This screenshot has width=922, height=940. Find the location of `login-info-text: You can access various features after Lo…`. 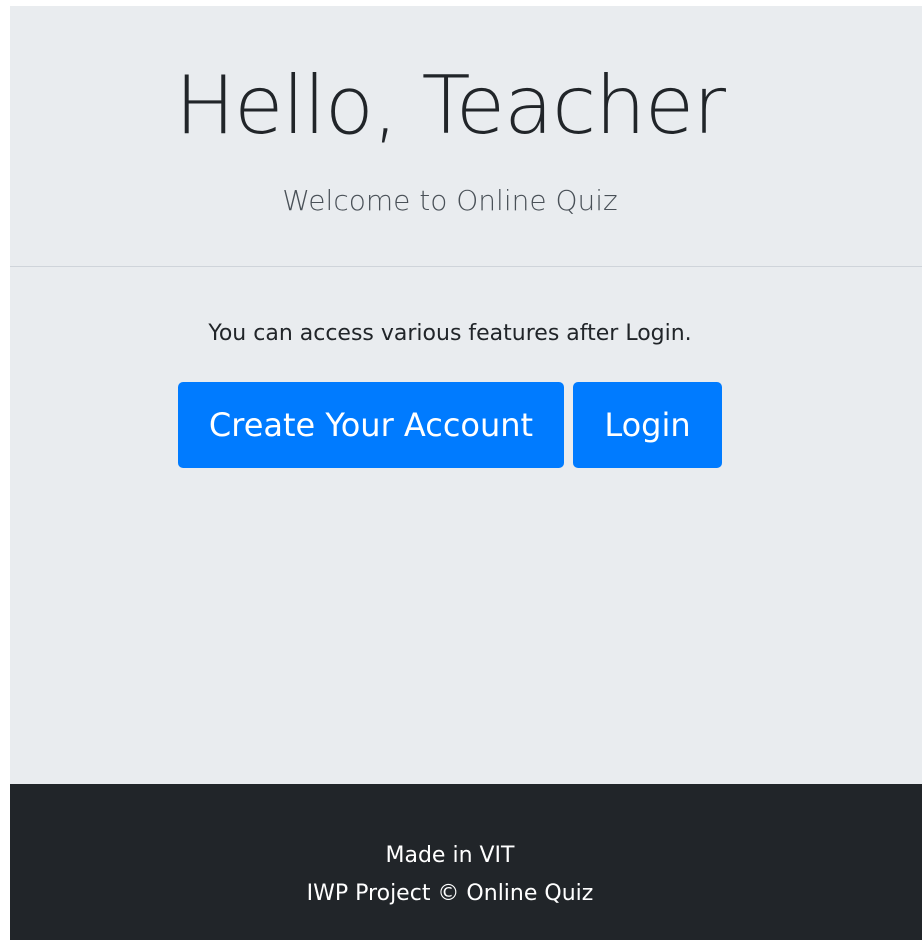

login-info-text: You can access various features after Lo… is located at coordinates (450, 333).